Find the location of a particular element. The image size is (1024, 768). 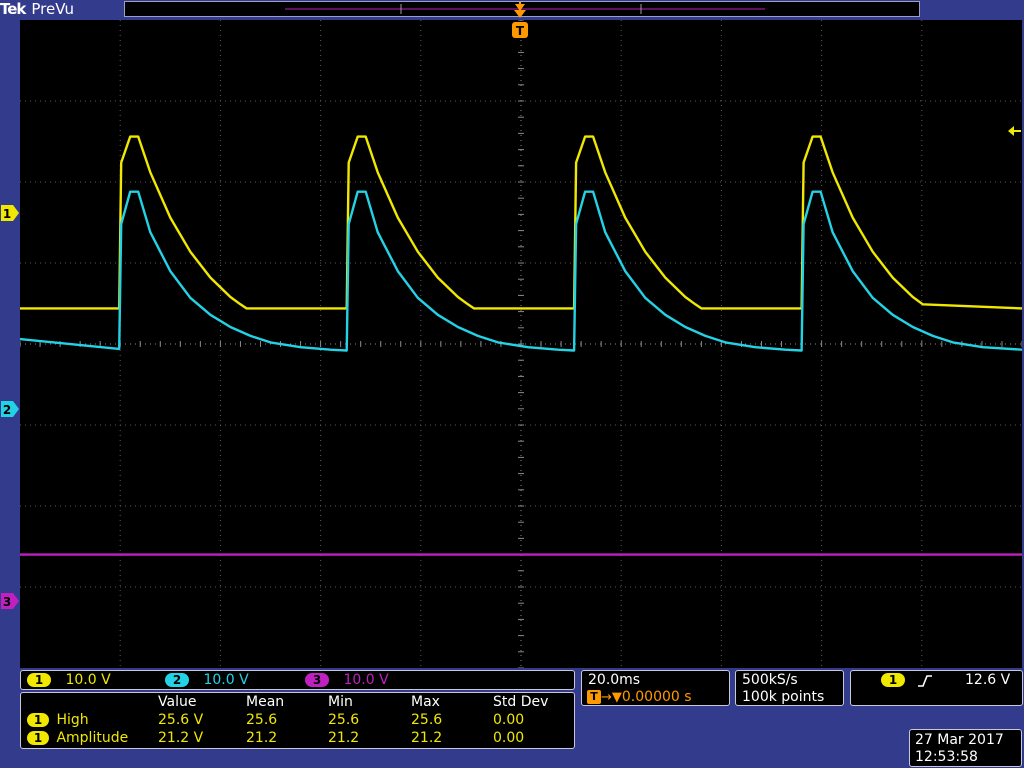

measurement-row-amplitude: 1 Amplitude is located at coordinates (77, 738).